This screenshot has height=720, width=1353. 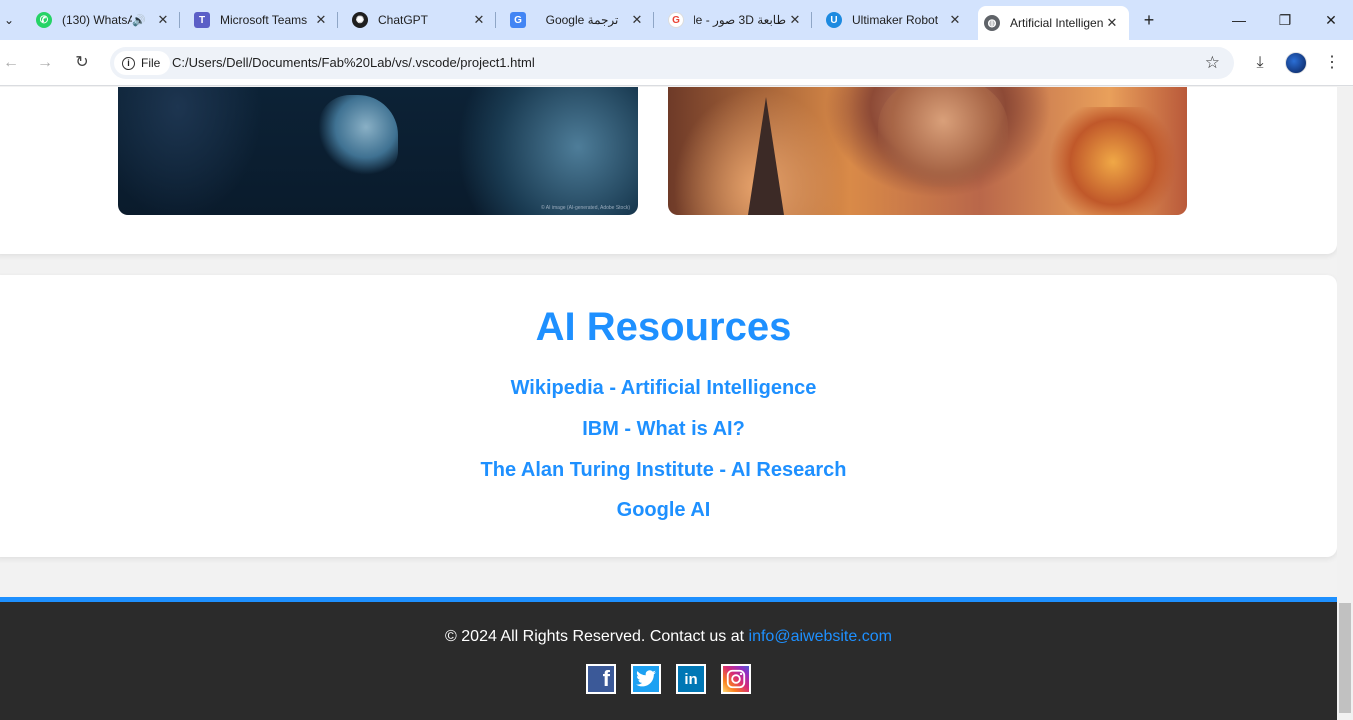 I want to click on image-detail-fire, so click(x=1113, y=161).